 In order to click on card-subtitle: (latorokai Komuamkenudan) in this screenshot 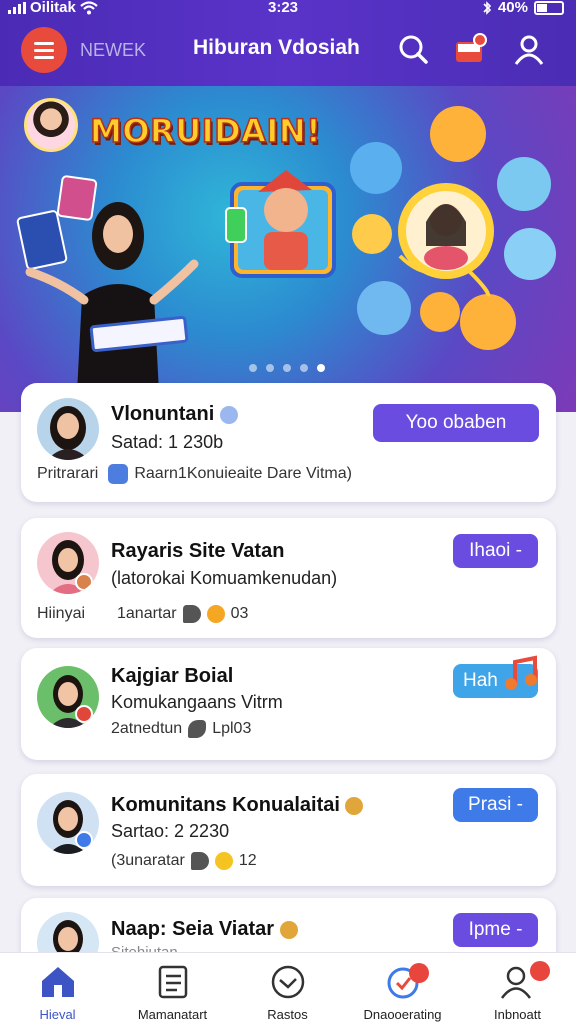, I will do `click(224, 578)`.